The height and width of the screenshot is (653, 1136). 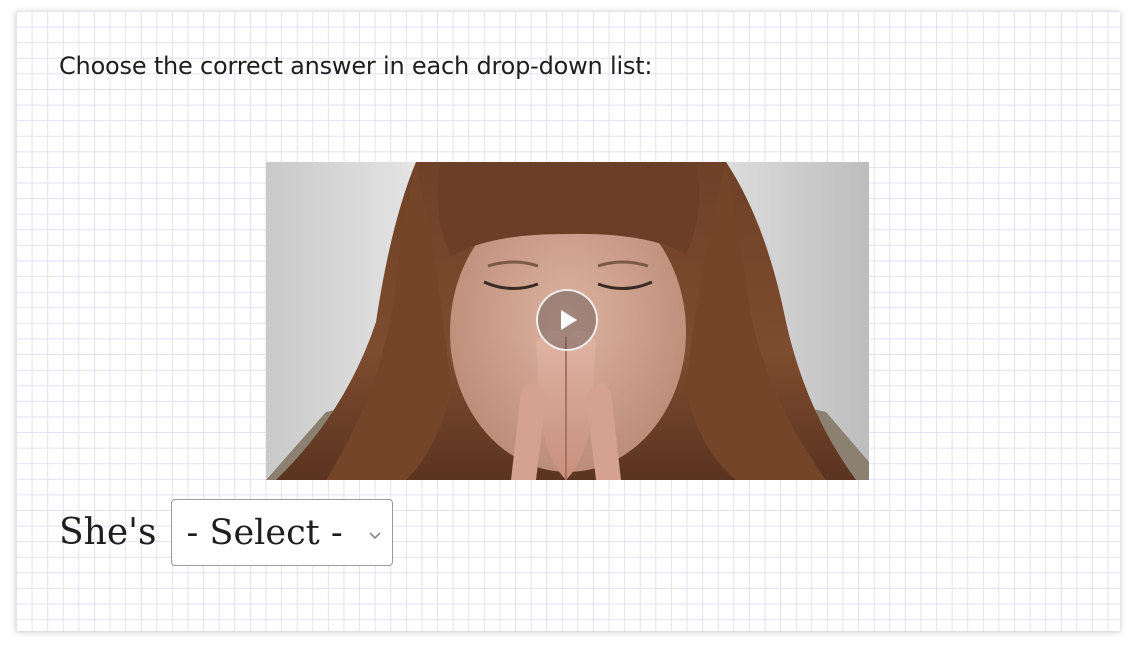 I want to click on dropdown-selected-value: - Select -, so click(x=264, y=532).